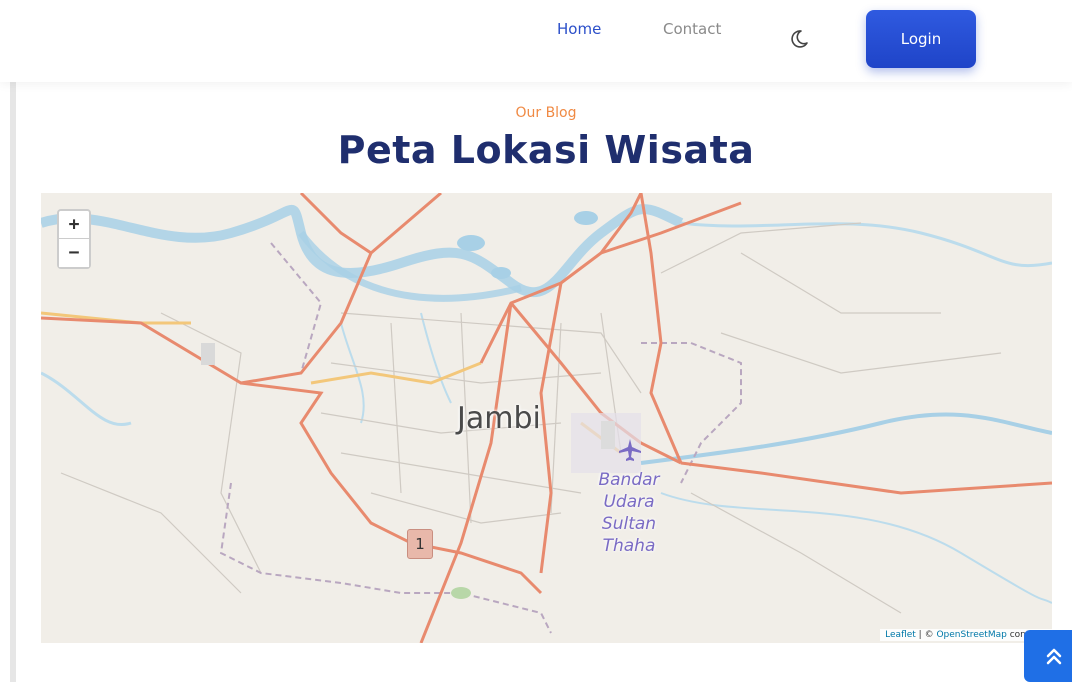 The height and width of the screenshot is (682, 1072). I want to click on double-chevron-up-icon, so click(1054, 656).